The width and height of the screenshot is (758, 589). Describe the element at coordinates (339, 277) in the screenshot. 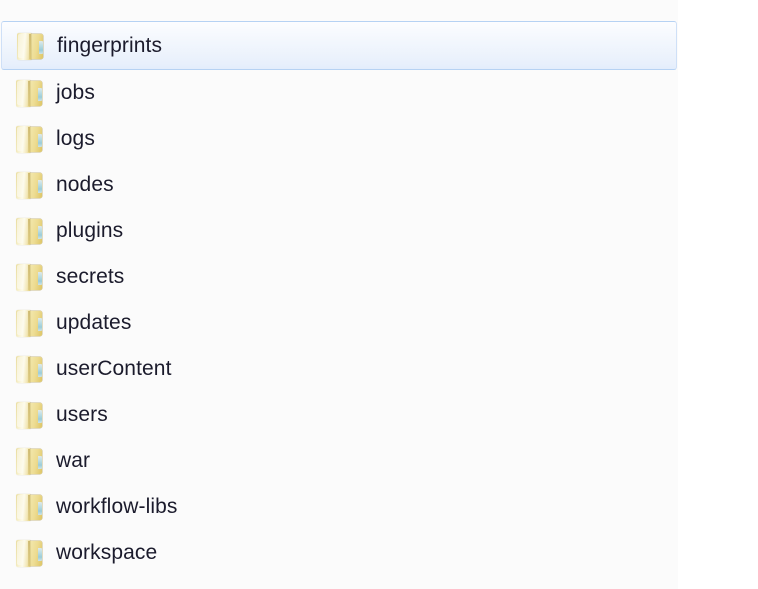

I see `file-list-item: secrets` at that location.